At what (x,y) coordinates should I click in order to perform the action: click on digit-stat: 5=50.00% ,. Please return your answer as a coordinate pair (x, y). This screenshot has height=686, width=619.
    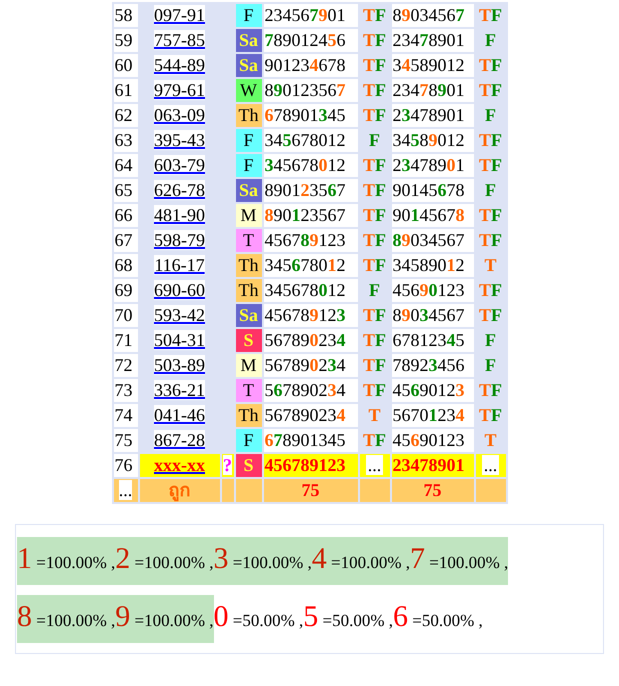
    Looking at the image, I should click on (348, 617).